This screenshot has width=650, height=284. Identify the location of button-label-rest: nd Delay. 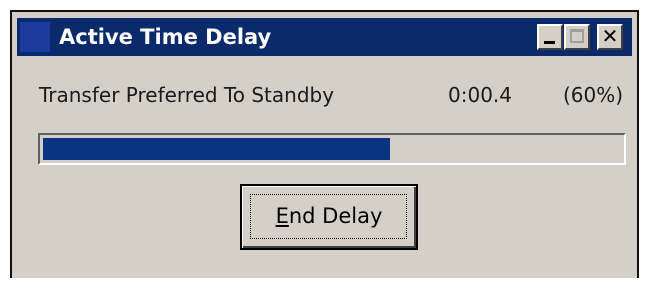
(335, 216).